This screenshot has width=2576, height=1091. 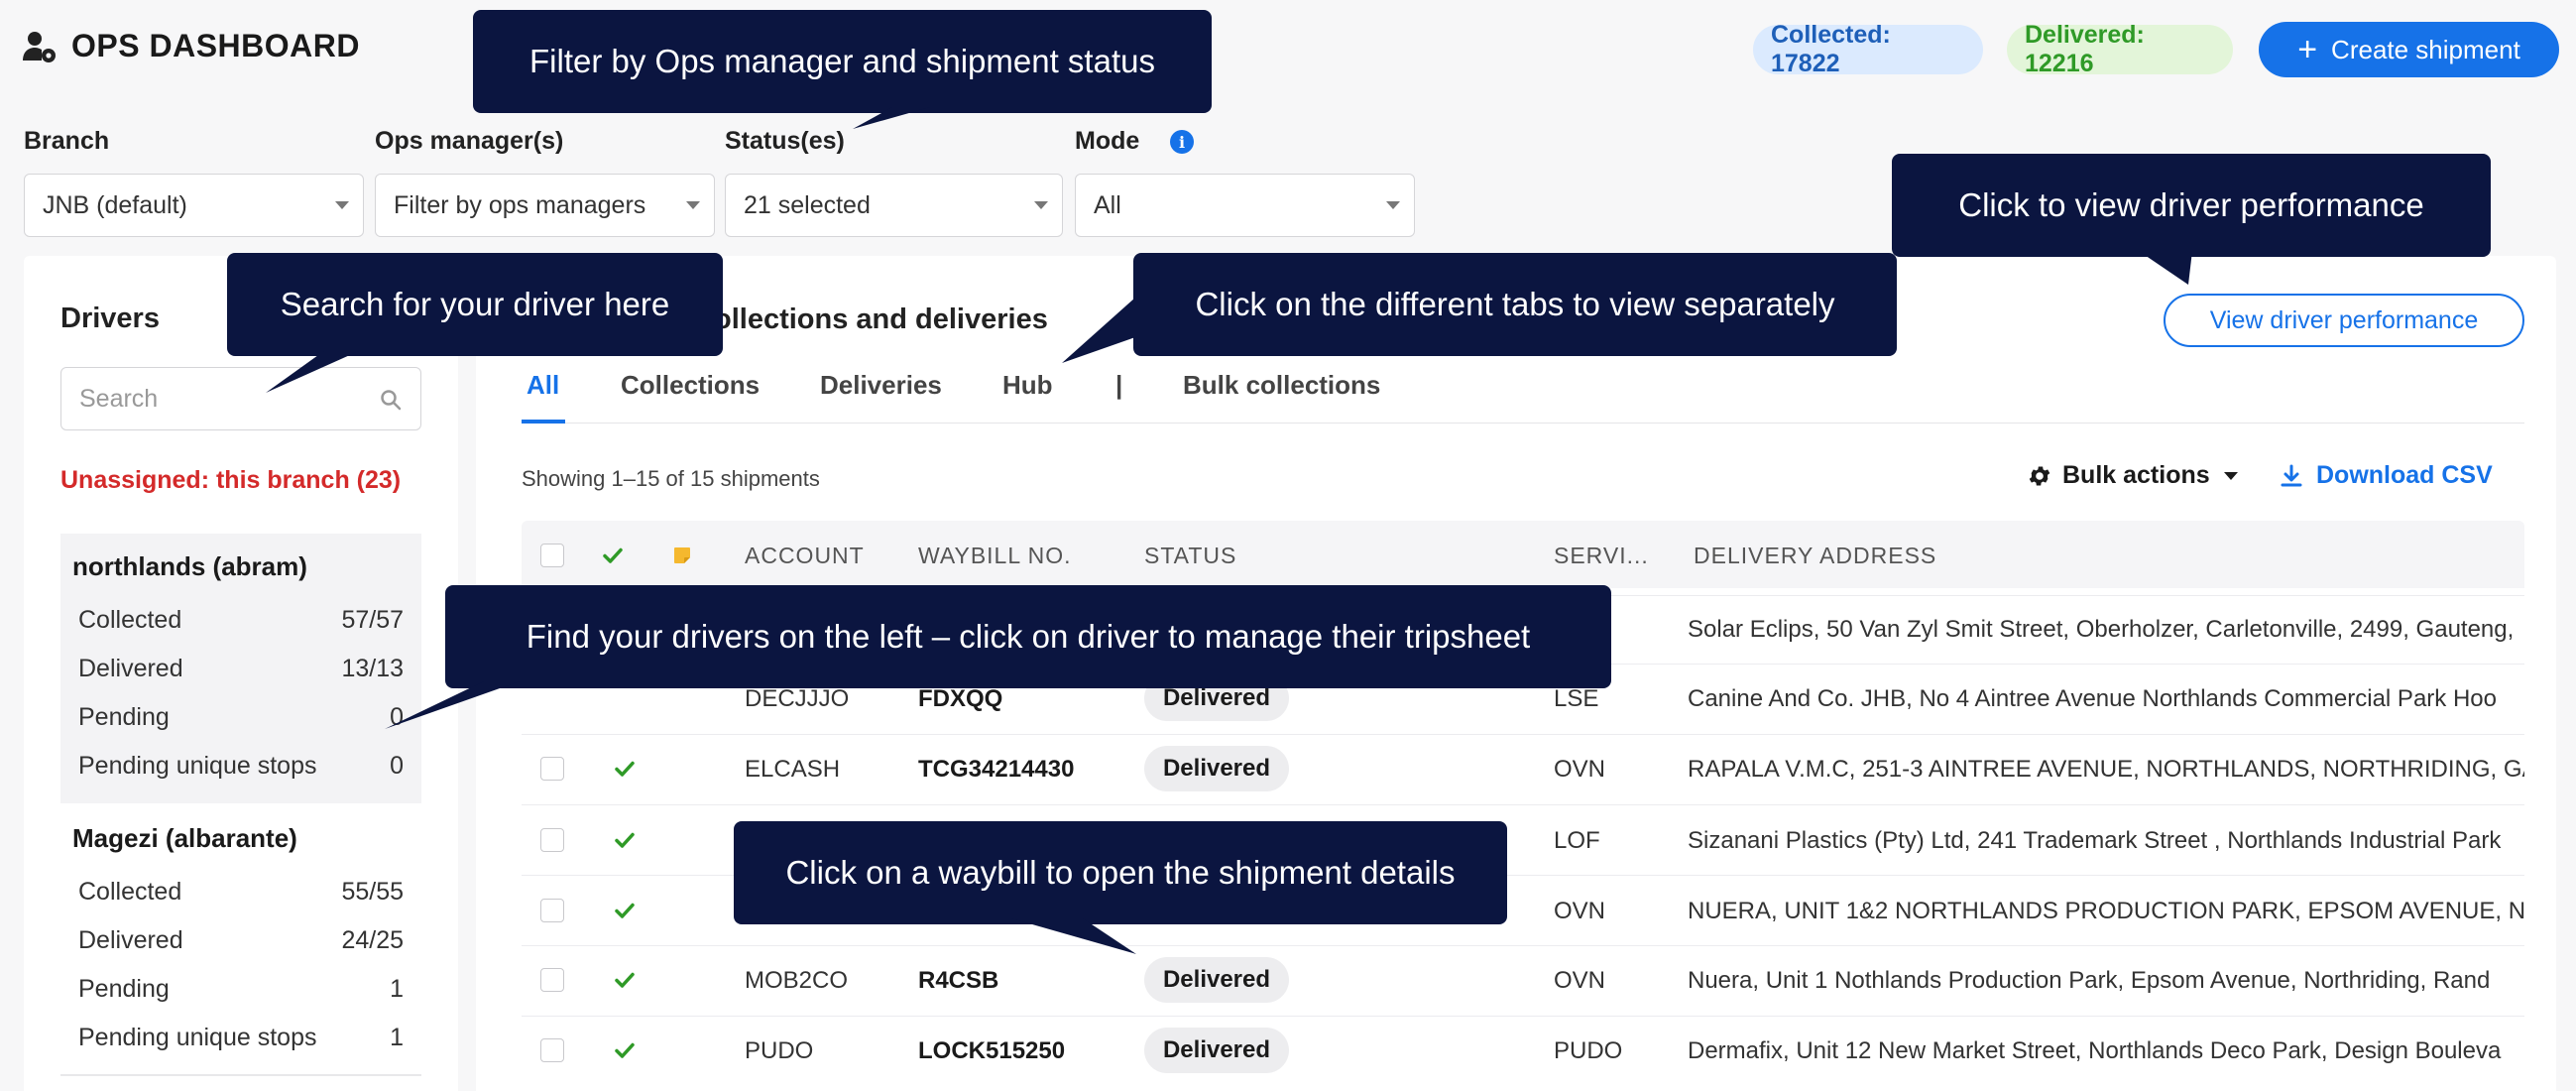 I want to click on column-waybill: WAYBILL NO., so click(x=995, y=556).